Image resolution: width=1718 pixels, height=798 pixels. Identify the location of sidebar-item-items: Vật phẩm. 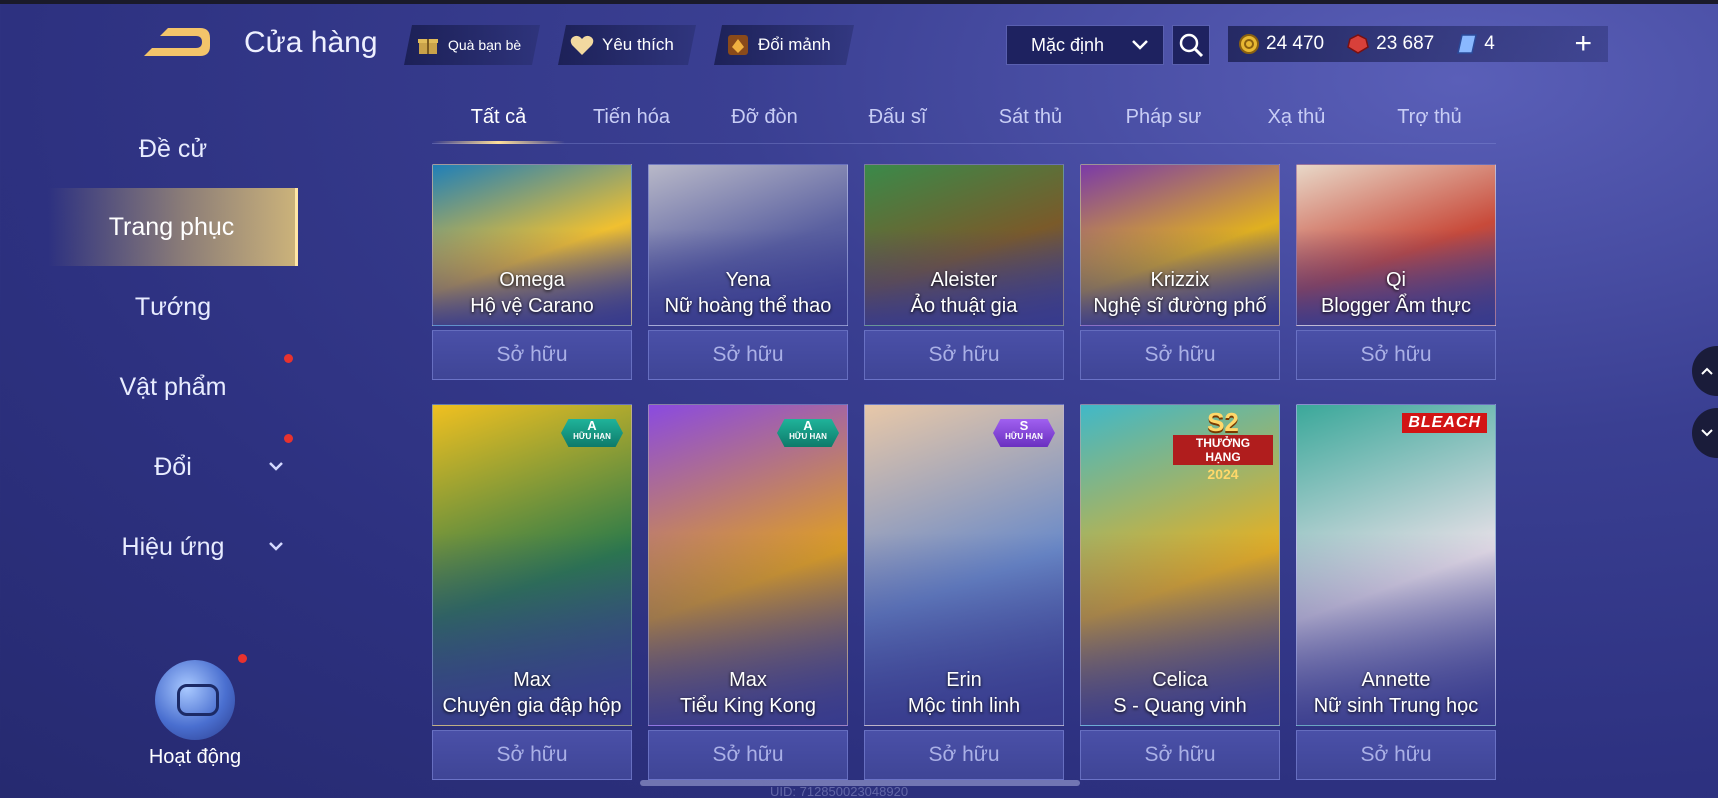
(173, 387).